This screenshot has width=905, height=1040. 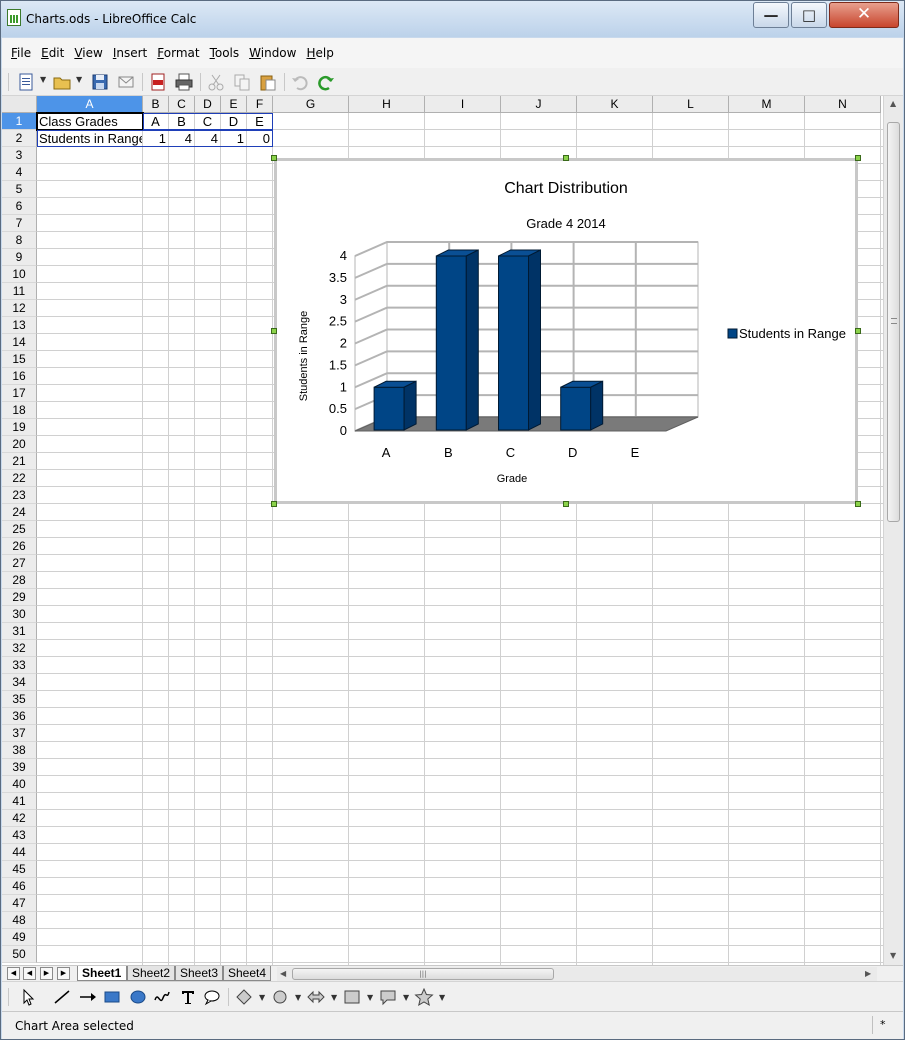 I want to click on x-tick-label: B, so click(x=448, y=452).